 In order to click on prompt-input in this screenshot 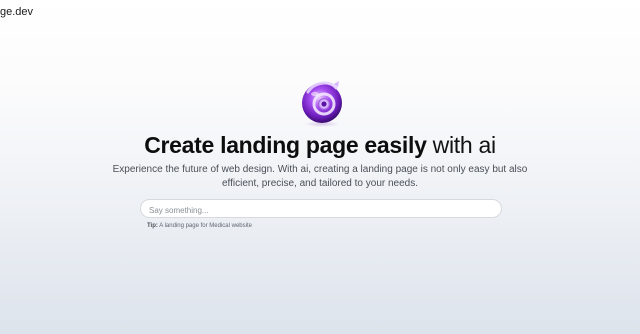, I will do `click(315, 210)`.